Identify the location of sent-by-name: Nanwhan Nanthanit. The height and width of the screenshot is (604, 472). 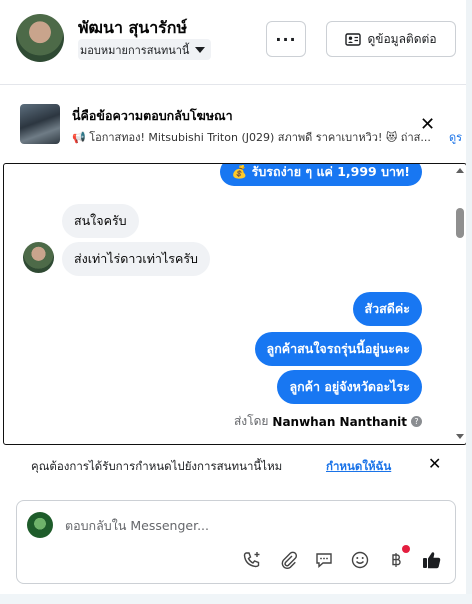
(339, 421).